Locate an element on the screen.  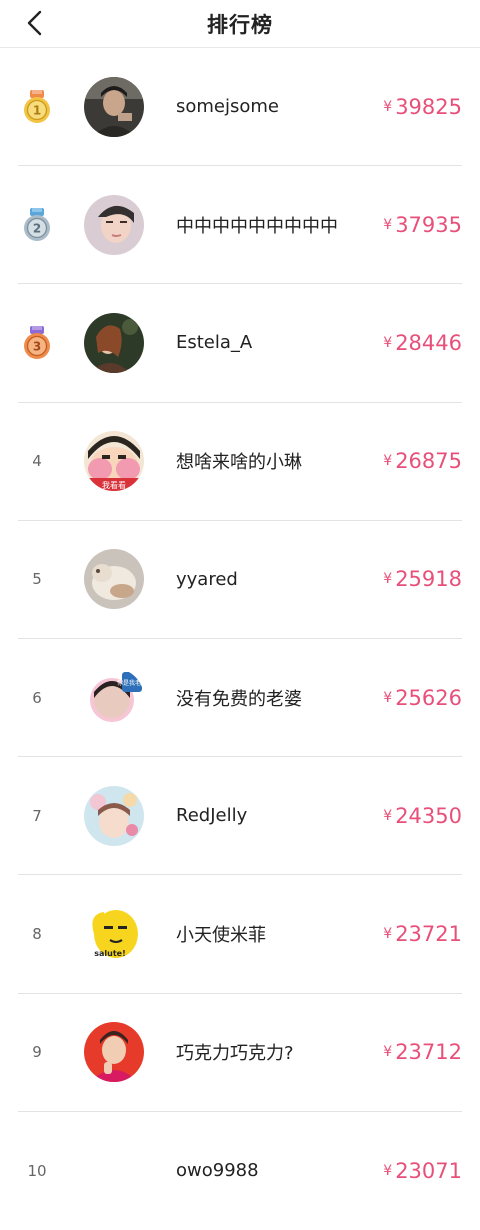
leaderboard-row: 6 你是我老婆 没有免费的老婆 ¥ 25626 is located at coordinates (240, 698).